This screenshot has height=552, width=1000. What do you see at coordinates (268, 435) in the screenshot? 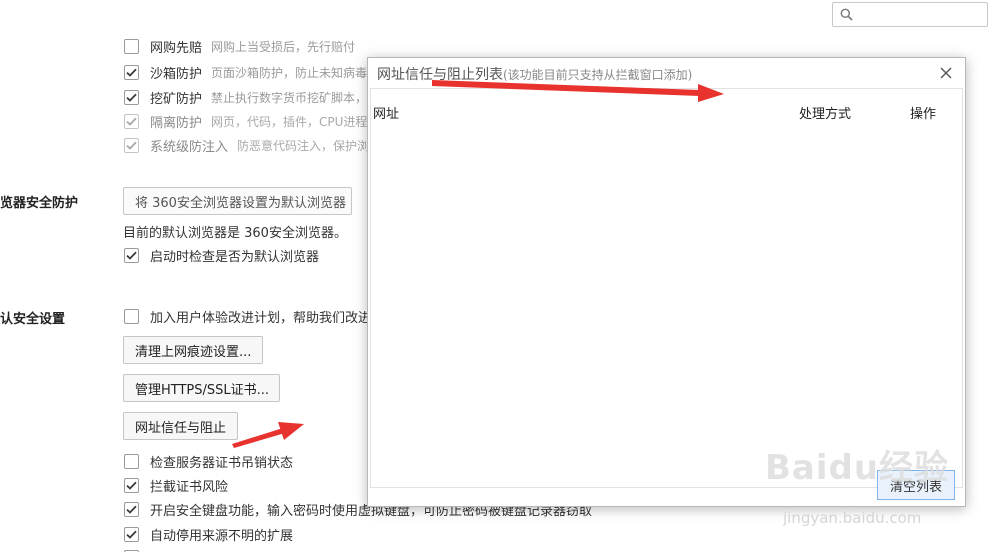
I see `annotation-arrow-trust-button` at bounding box center [268, 435].